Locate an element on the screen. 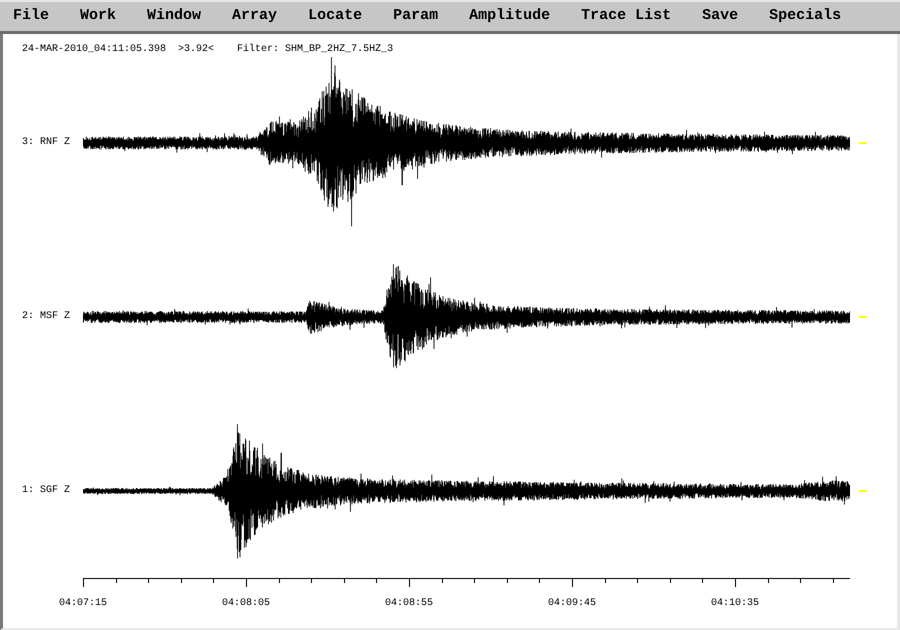  trace-label: 2: MSF Z is located at coordinates (46, 317).